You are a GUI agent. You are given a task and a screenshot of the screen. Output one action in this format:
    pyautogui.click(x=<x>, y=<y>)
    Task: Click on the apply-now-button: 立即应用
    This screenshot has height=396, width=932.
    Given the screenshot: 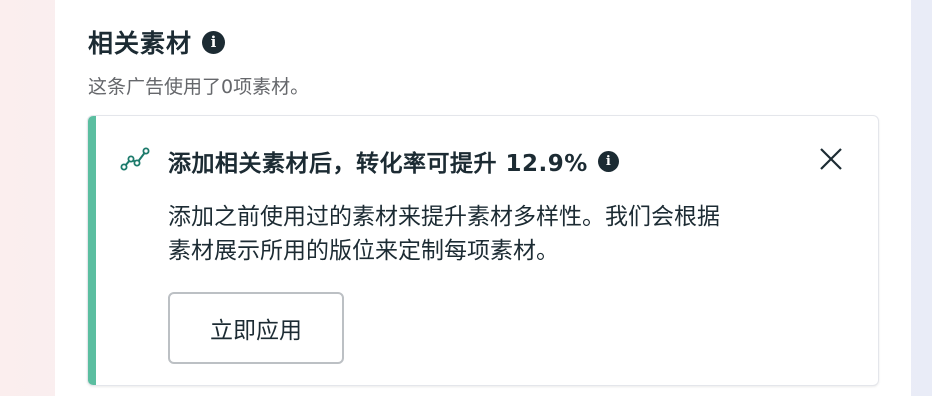 What is the action you would take?
    pyautogui.click(x=256, y=328)
    